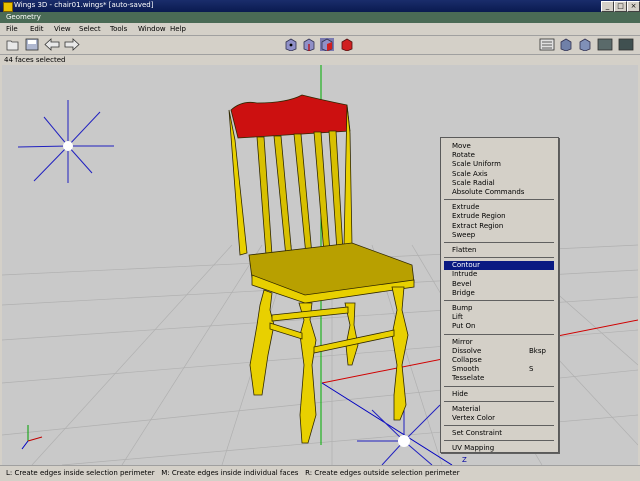 Image resolution: width=640 pixels, height=481 pixels. I want to click on menu-view: View, so click(62, 29).